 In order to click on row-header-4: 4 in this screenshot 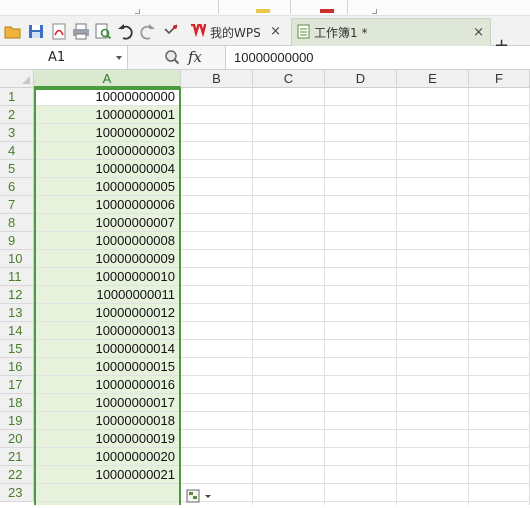, I will do `click(17, 151)`.